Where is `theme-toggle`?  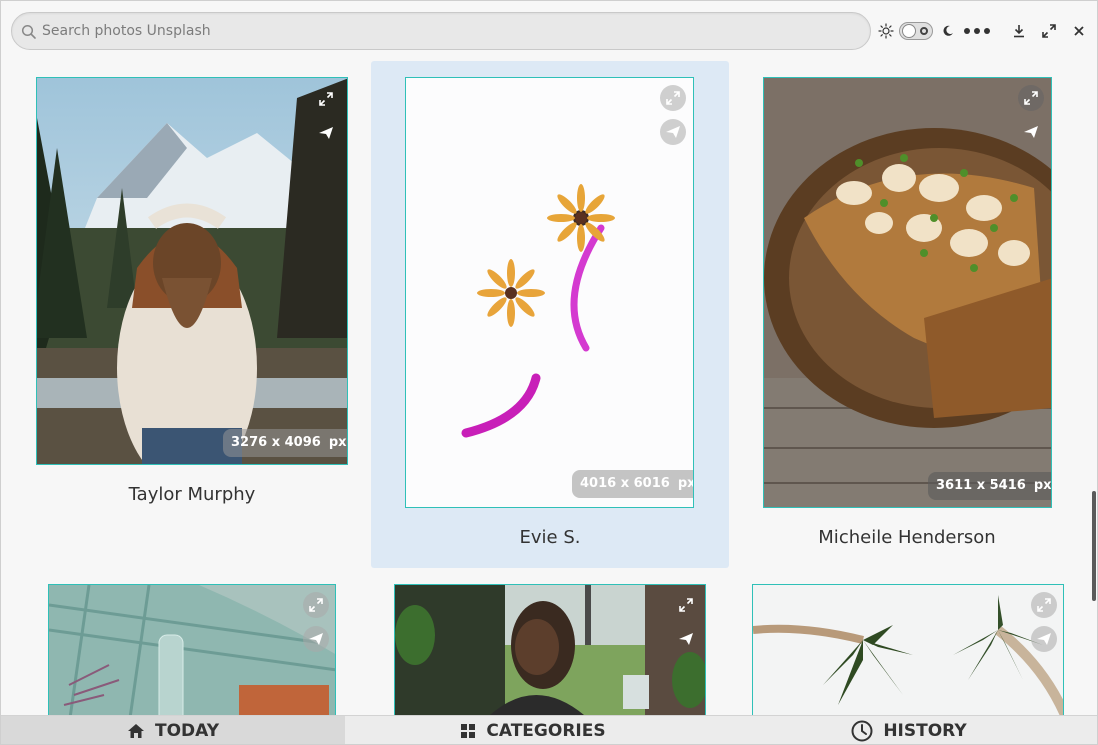
theme-toggle is located at coordinates (916, 31).